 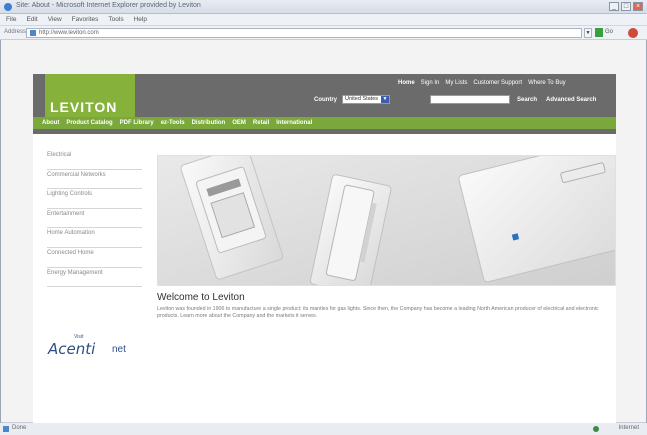 I want to click on advanced-search-link: Advanced Search, so click(x=571, y=100).